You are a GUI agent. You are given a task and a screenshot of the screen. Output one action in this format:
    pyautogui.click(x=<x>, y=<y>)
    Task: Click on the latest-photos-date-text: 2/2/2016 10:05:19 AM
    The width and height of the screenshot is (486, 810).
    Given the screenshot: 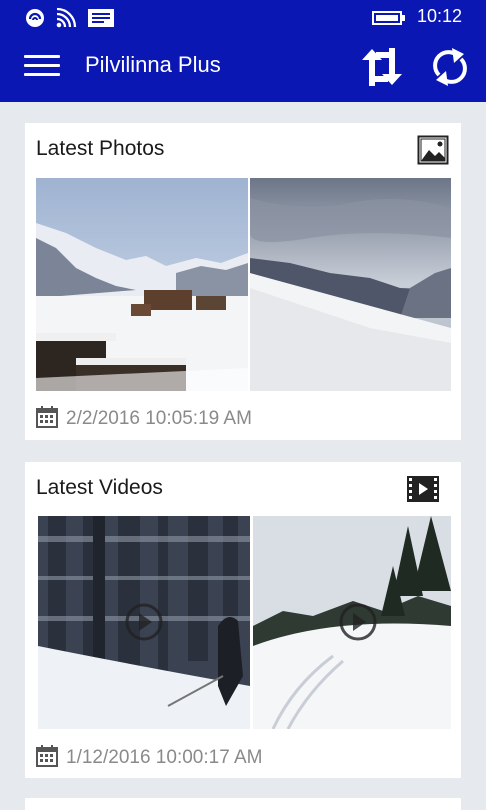 What is the action you would take?
    pyautogui.click(x=159, y=418)
    